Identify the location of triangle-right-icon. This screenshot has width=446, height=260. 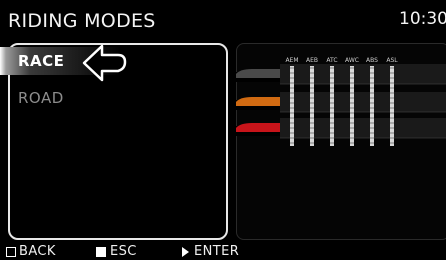
(185, 251).